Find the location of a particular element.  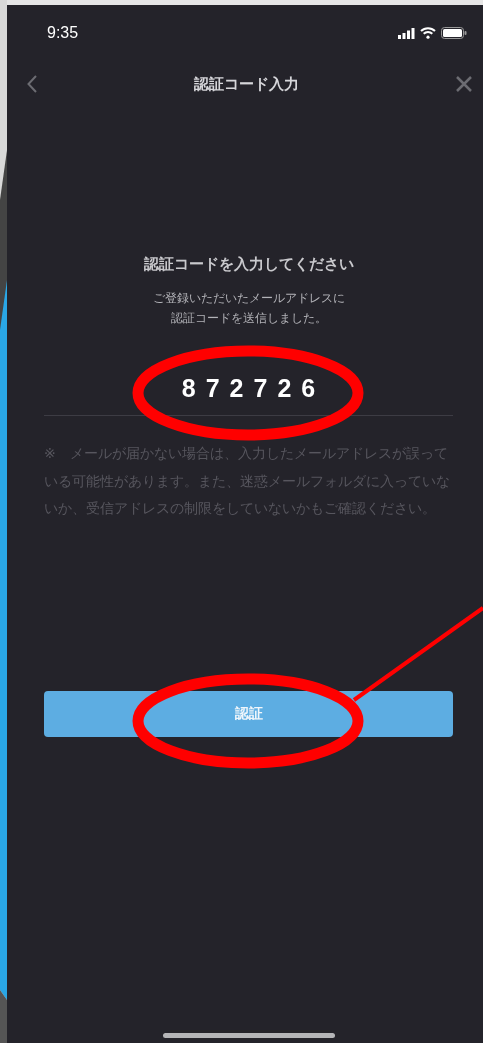

wifi-icon is located at coordinates (428, 33).